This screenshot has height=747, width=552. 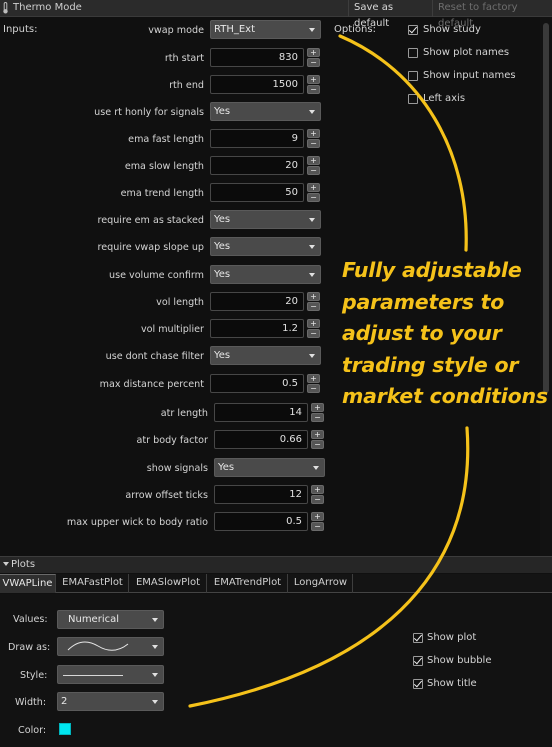 What do you see at coordinates (257, 84) in the screenshot?
I see `rth-end-input: 1500` at bounding box center [257, 84].